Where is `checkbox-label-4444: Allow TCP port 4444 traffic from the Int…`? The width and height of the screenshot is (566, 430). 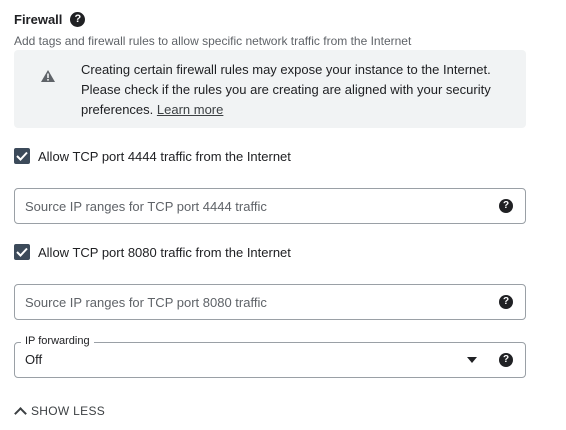 checkbox-label-4444: Allow TCP port 4444 traffic from the Int… is located at coordinates (164, 156).